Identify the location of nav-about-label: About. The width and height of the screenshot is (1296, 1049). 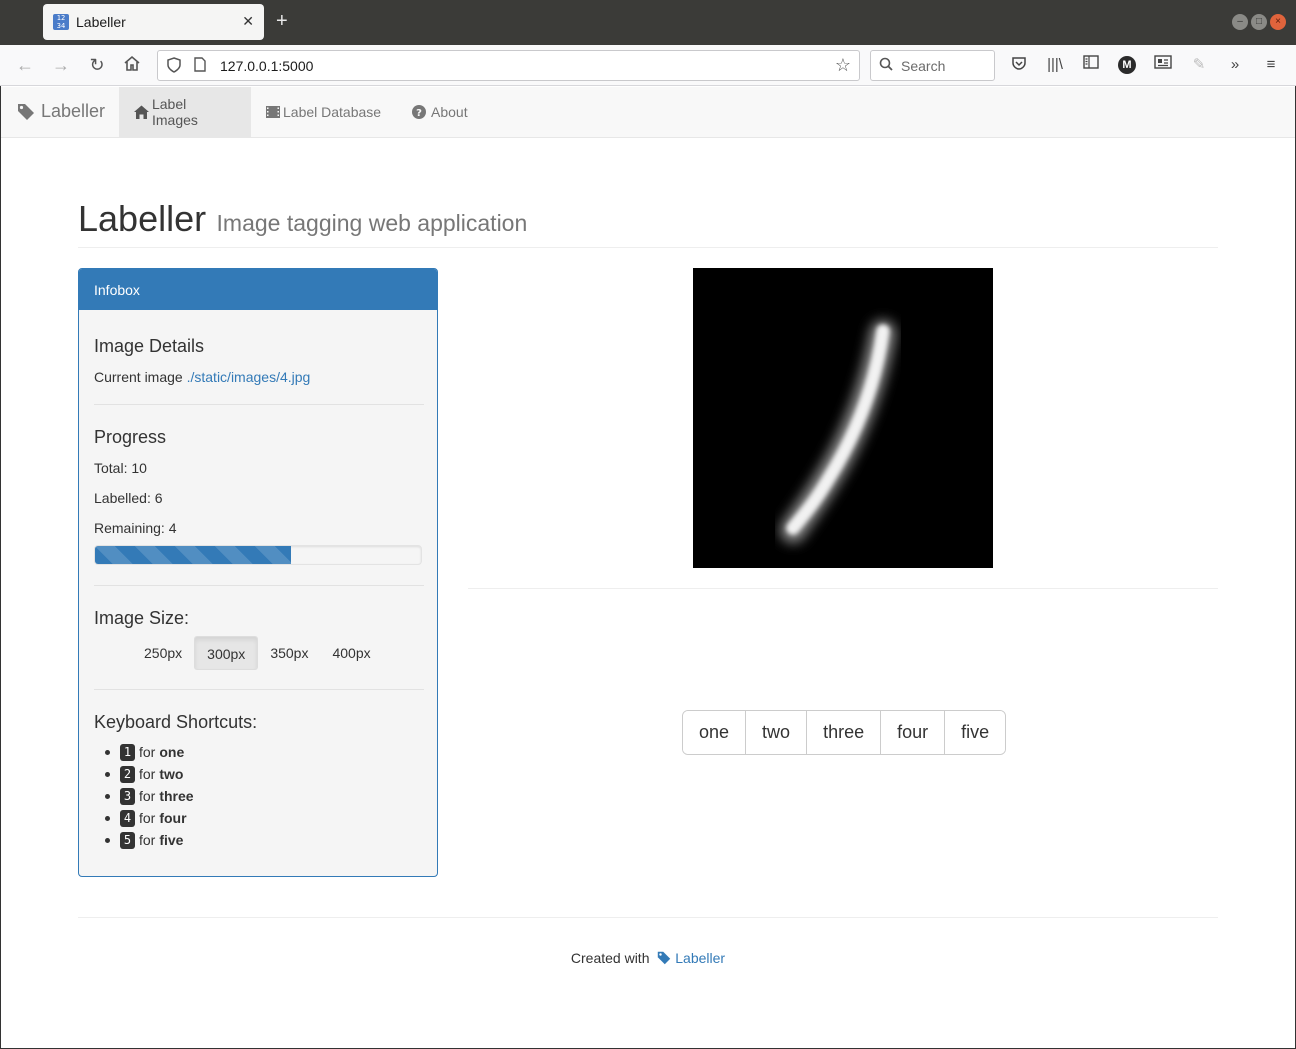
(449, 112).